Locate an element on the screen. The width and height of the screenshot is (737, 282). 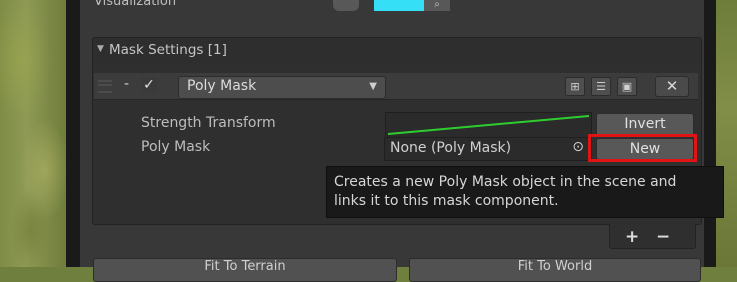
poly-mask-object-field: None (Poly Mask) ⊙ is located at coordinates (488, 149).